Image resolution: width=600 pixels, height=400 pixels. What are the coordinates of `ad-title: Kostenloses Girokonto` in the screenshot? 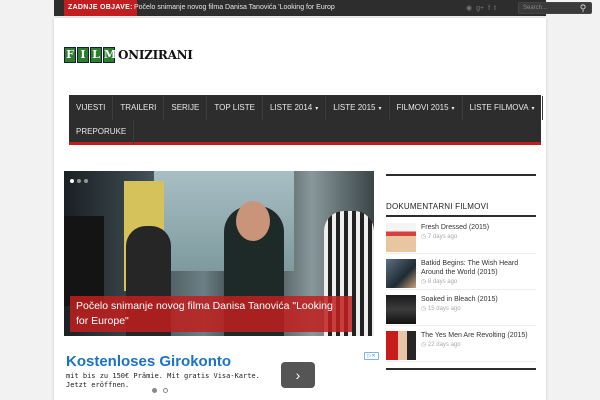 It's located at (148, 361).